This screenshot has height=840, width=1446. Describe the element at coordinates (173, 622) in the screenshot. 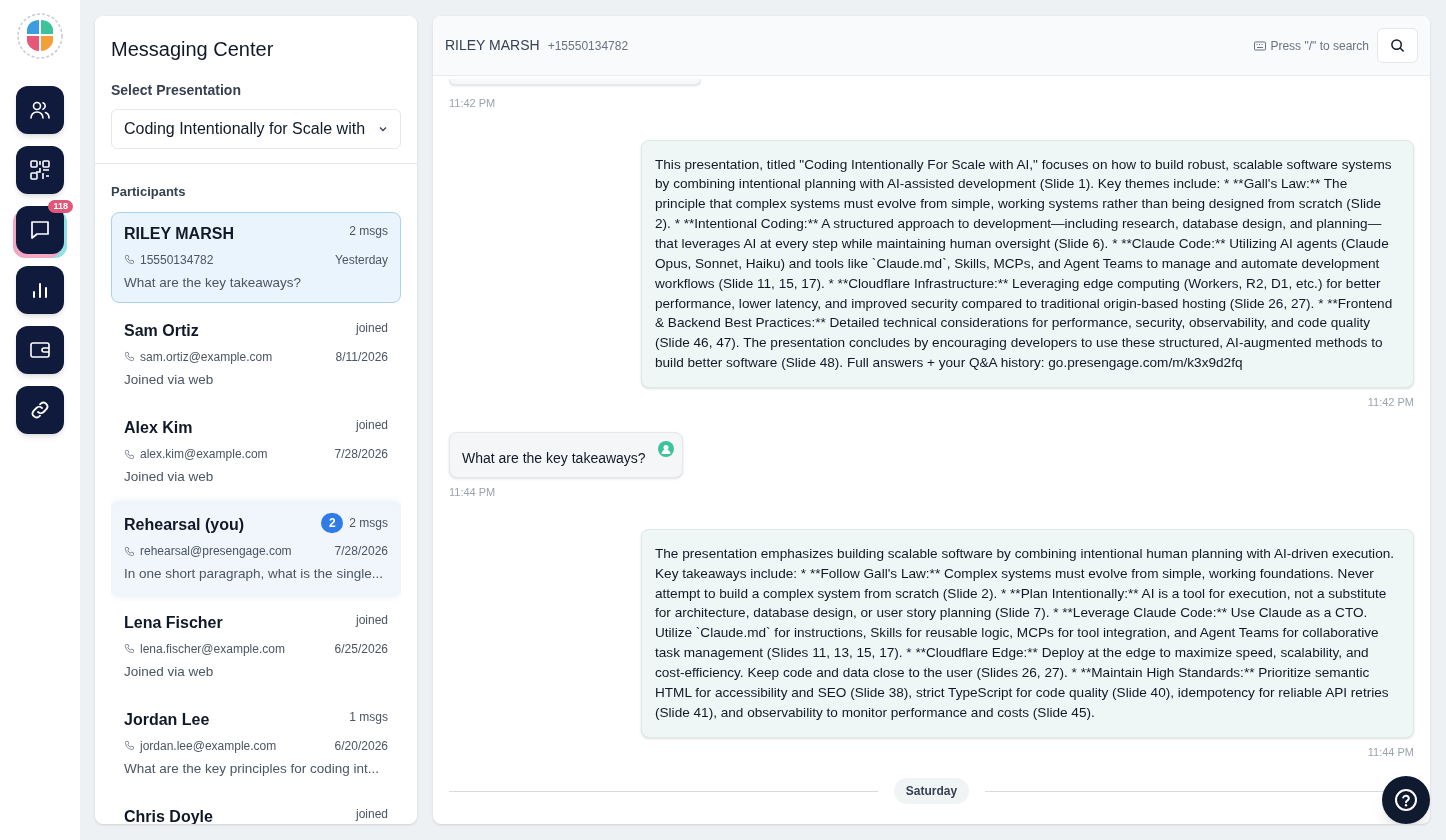

I see `participant-name: Lena Fischer` at that location.